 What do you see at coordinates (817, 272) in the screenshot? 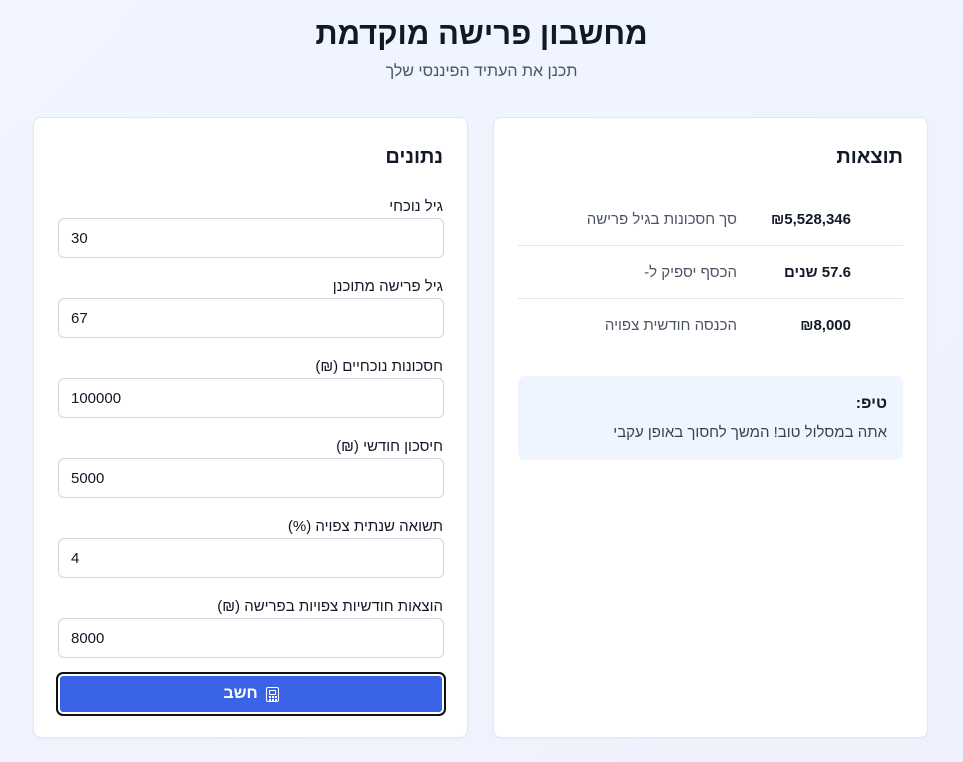
I see `years-lasting-value: 57.6 שנים` at bounding box center [817, 272].